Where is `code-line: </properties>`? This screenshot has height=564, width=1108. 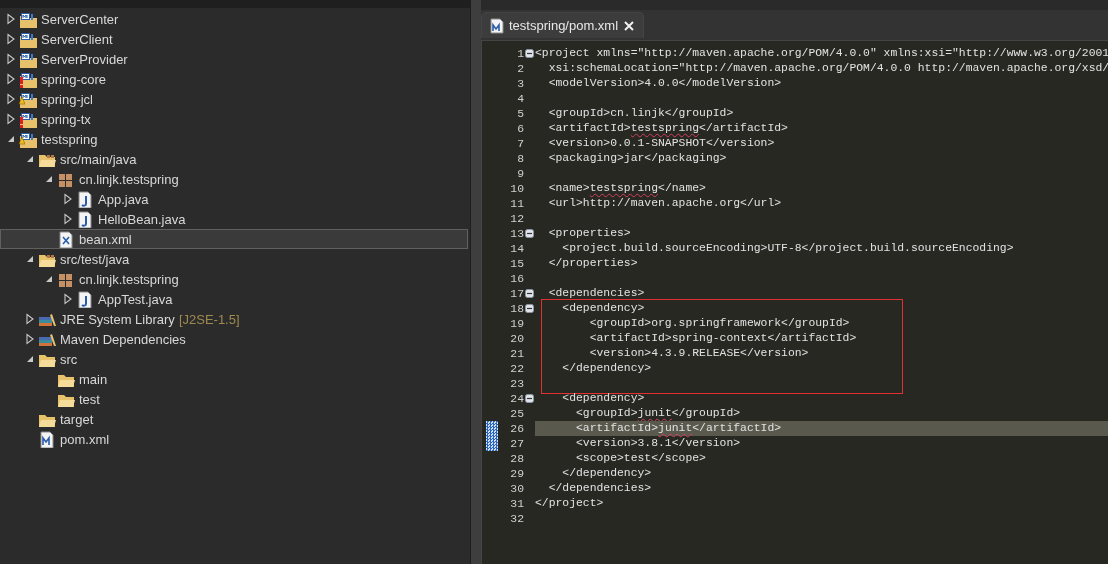 code-line: </properties> is located at coordinates (593, 263).